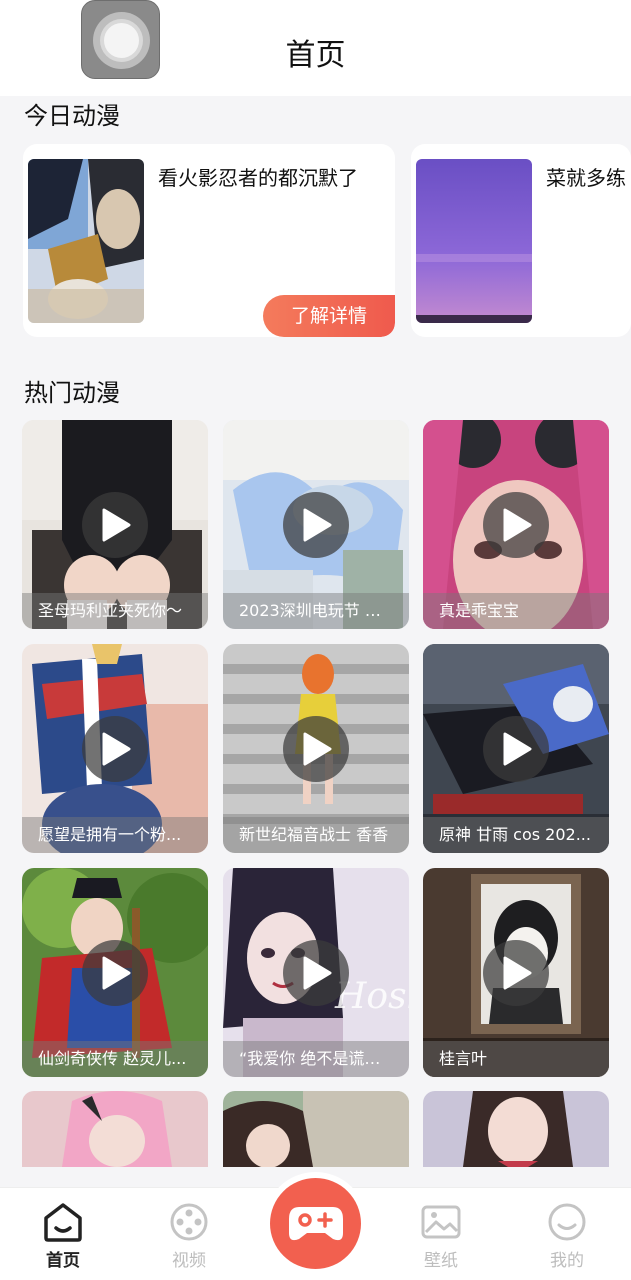  I want to click on card-title: 看火影忍者的都沉默了, so click(258, 178).